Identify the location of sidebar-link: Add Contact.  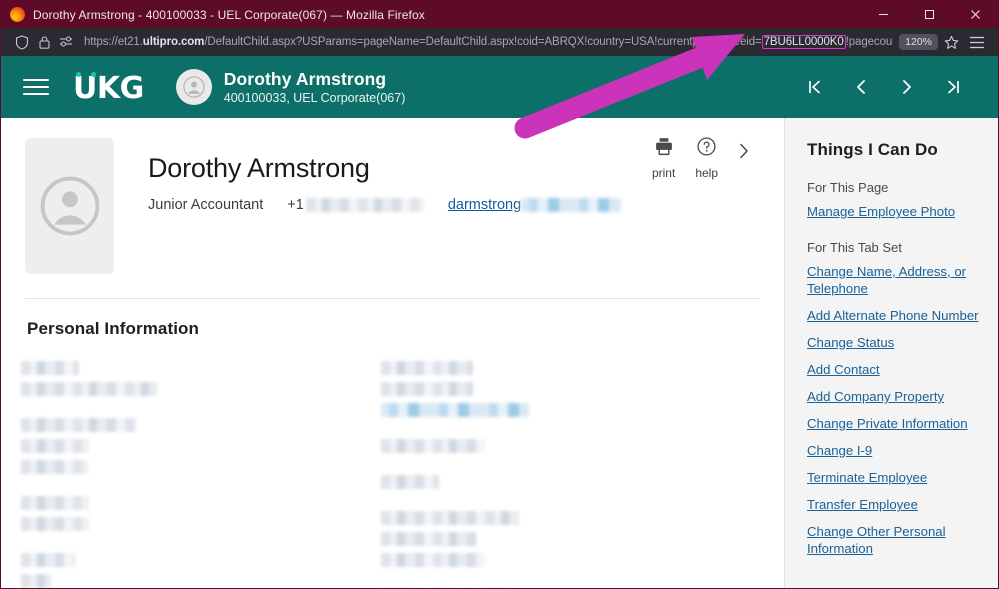
(894, 369).